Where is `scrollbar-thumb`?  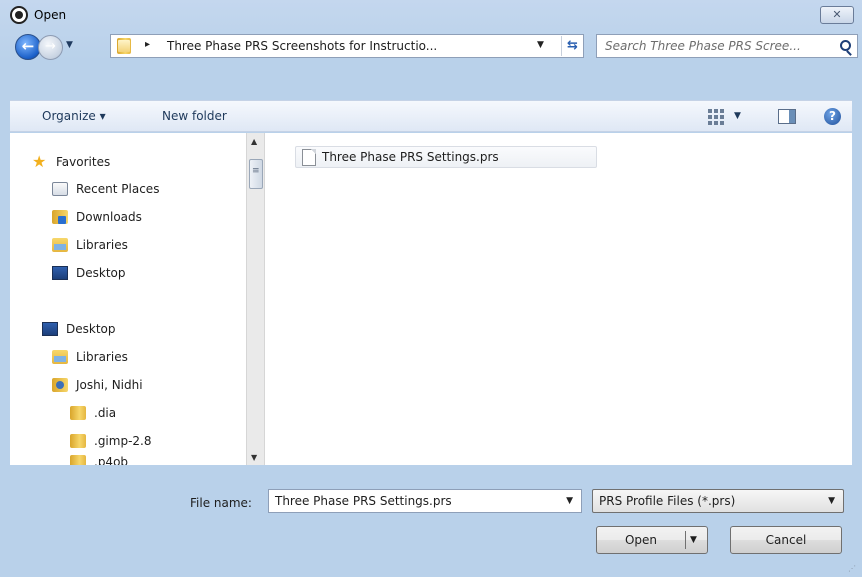
scrollbar-thumb is located at coordinates (256, 174).